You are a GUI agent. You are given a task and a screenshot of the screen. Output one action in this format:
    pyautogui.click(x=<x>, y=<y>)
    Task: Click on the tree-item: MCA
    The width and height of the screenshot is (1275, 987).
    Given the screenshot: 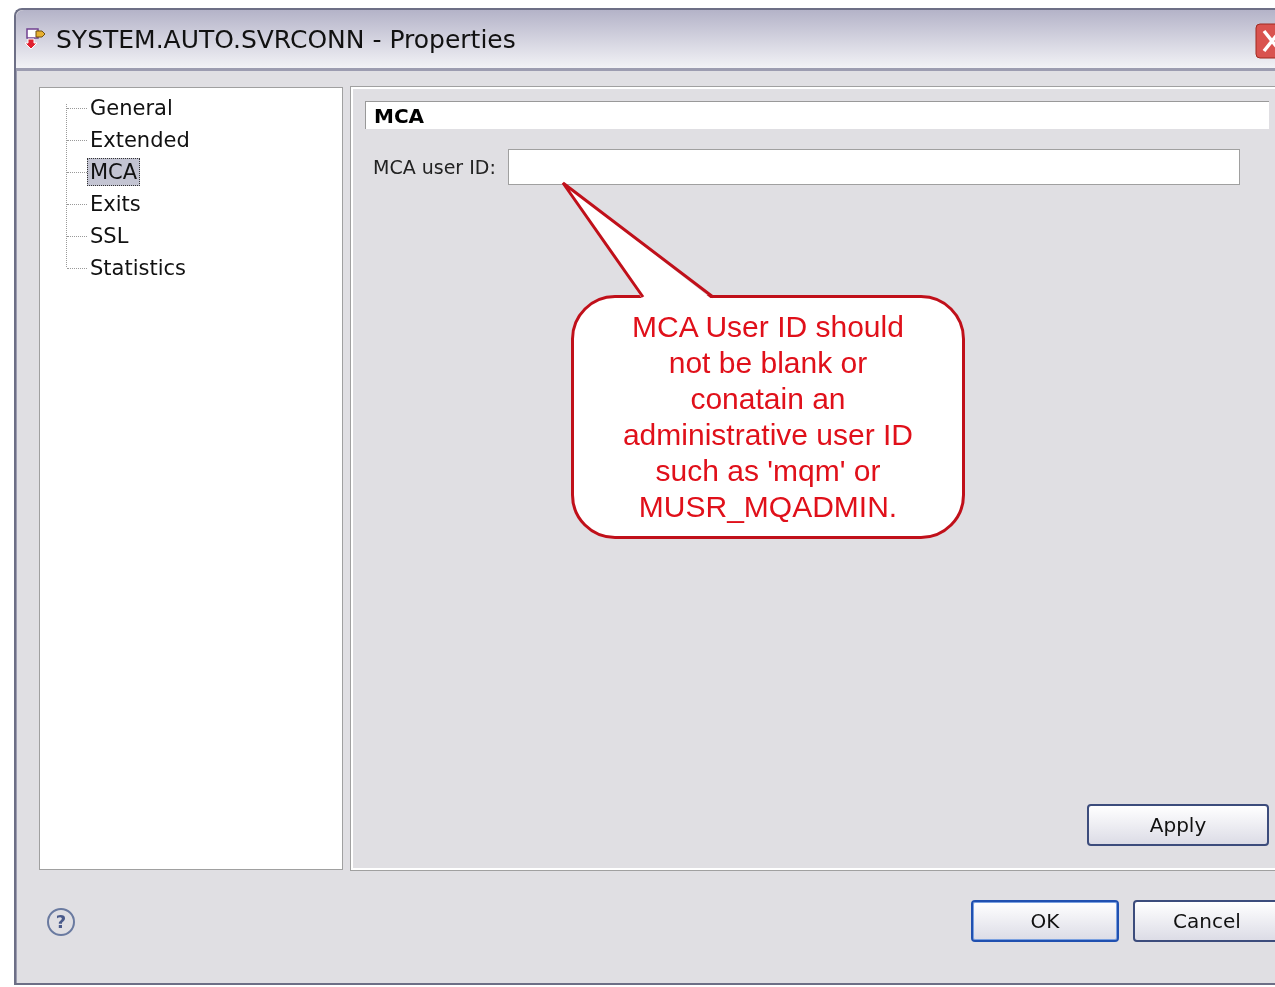 What is the action you would take?
    pyautogui.click(x=114, y=172)
    